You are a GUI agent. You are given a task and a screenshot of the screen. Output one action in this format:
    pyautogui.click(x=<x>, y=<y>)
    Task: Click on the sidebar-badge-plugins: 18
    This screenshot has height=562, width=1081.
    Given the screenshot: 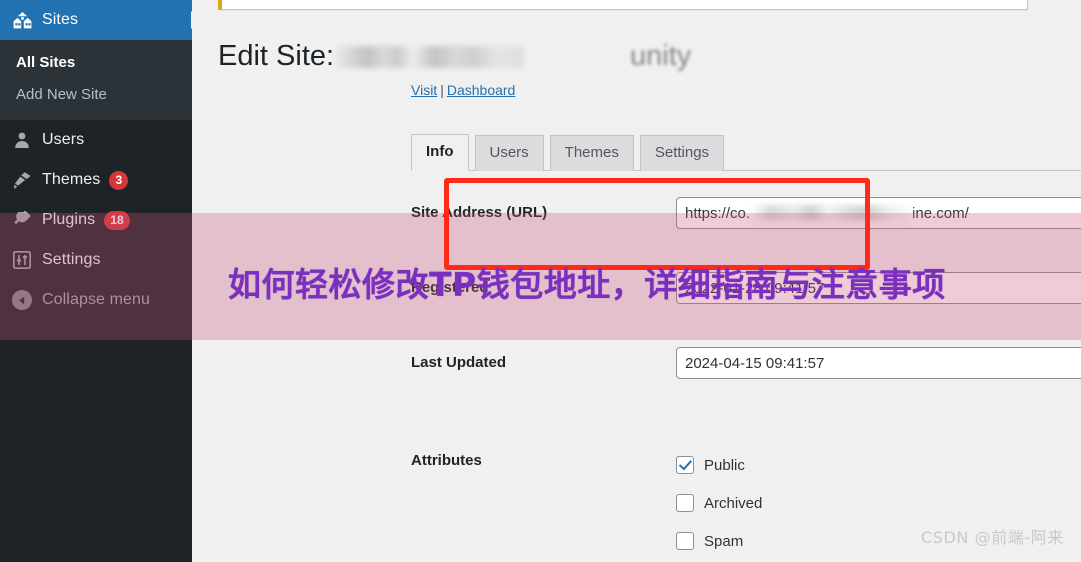 What is the action you would take?
    pyautogui.click(x=117, y=220)
    